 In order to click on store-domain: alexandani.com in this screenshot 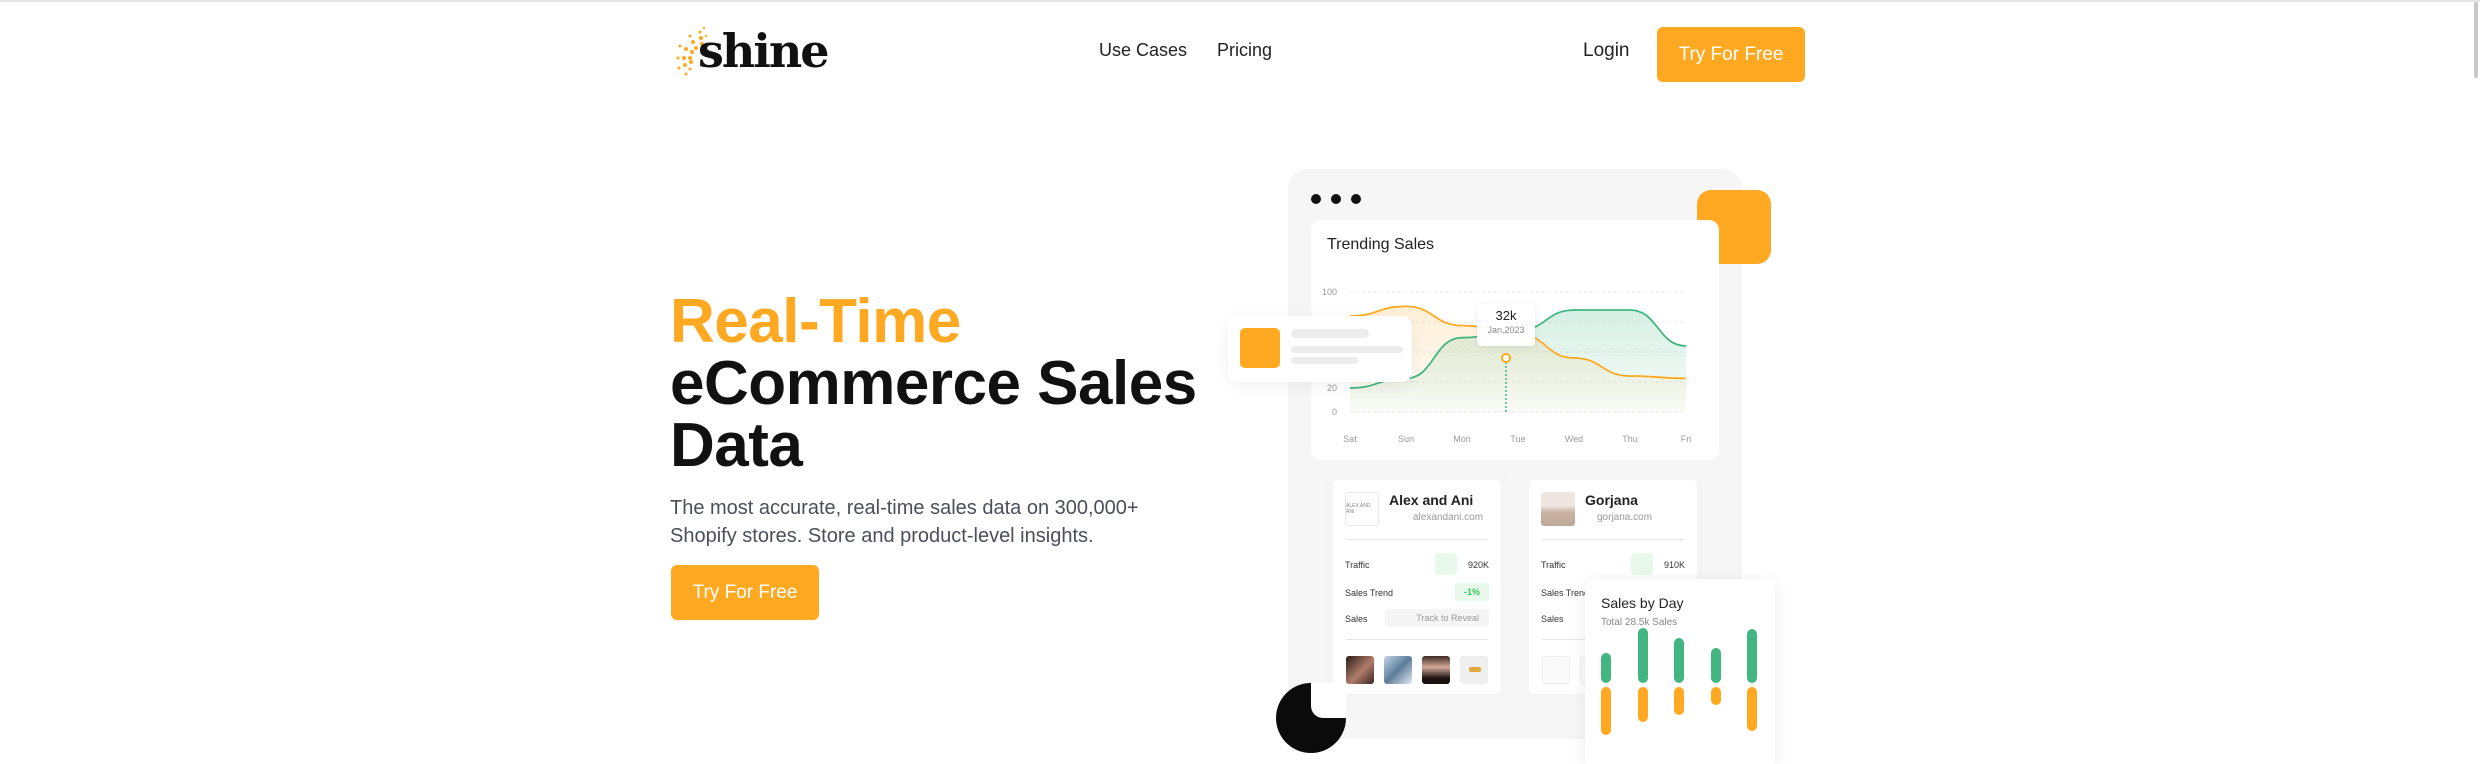, I will do `click(1448, 517)`.